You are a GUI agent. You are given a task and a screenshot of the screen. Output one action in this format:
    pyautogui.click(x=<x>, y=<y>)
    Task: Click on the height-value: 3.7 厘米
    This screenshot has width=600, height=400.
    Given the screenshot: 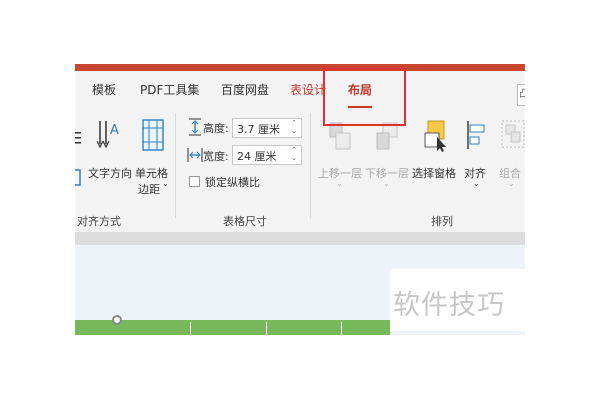 What is the action you would take?
    pyautogui.click(x=258, y=129)
    